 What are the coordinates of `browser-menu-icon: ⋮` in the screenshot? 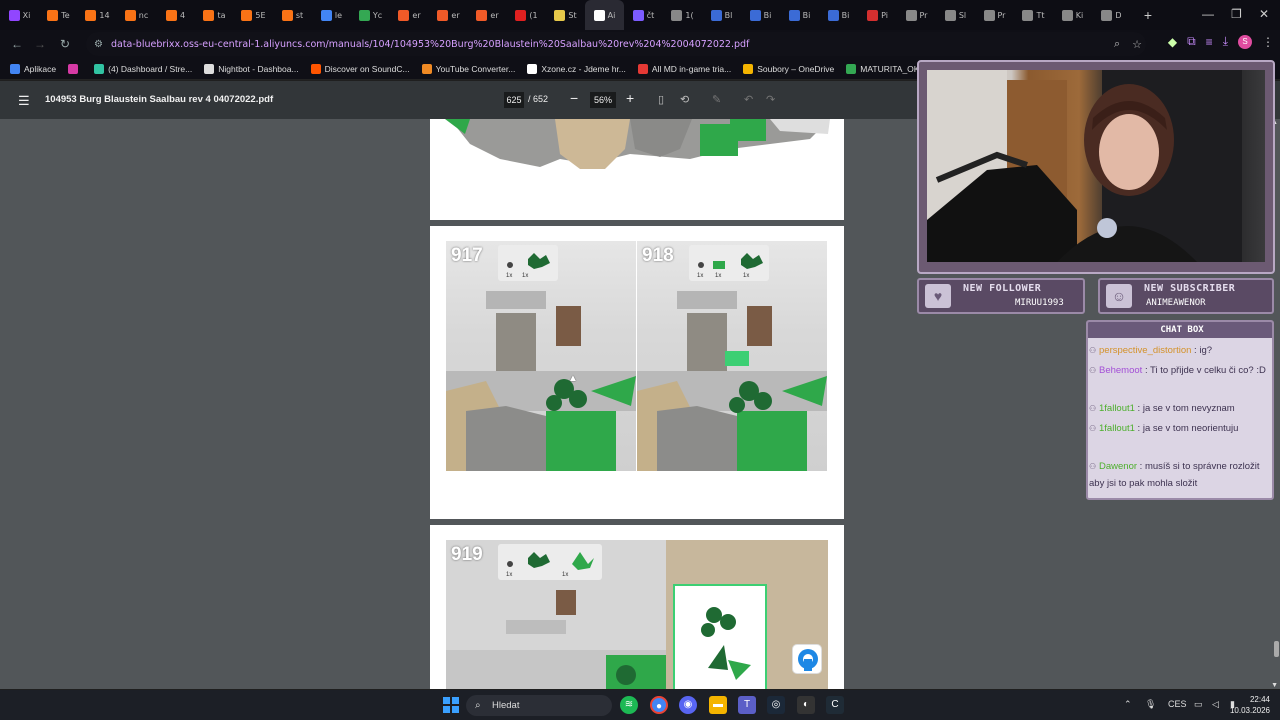 It's located at (1268, 42).